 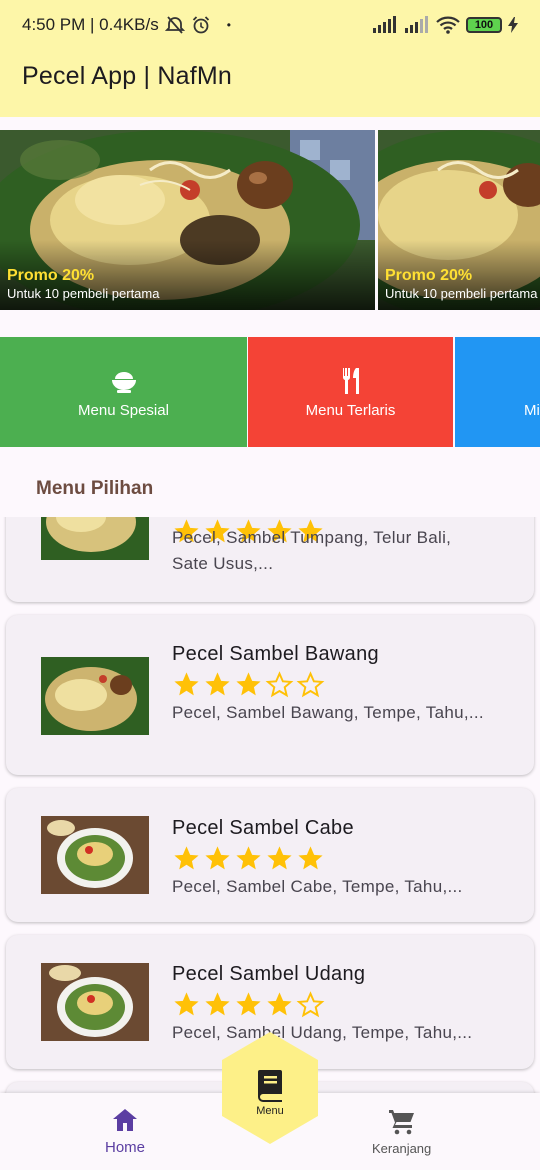 I want to click on alarm-off-icon, so click(x=174, y=25).